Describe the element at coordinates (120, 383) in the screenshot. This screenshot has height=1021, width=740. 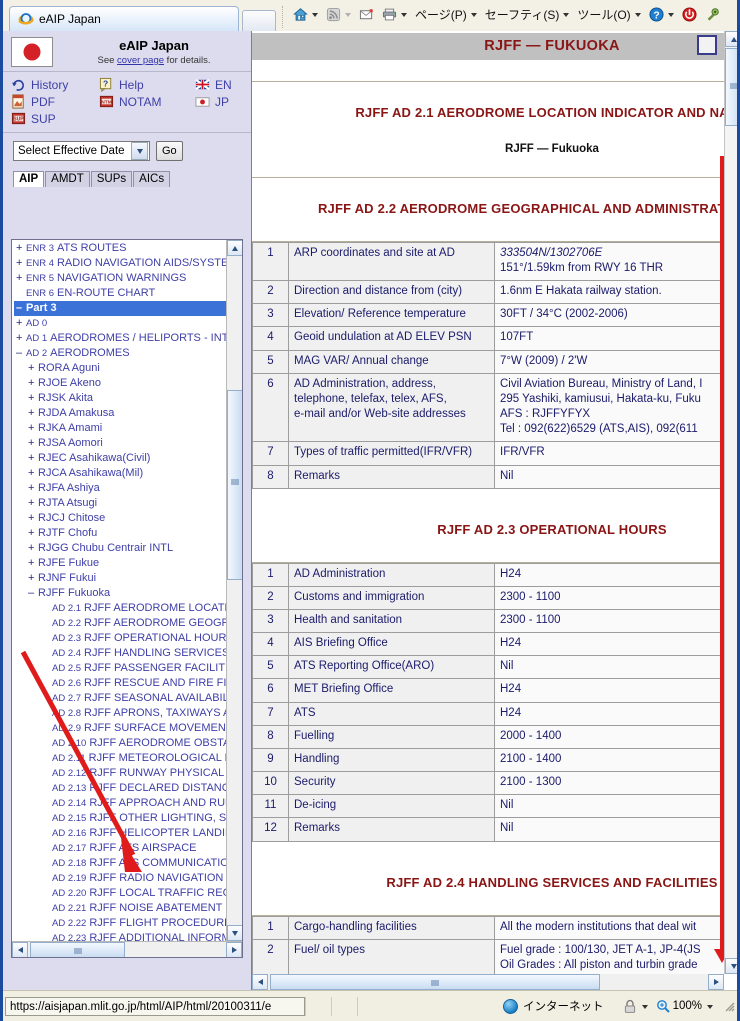
I see `tree-node: + RJOE Akeno` at that location.